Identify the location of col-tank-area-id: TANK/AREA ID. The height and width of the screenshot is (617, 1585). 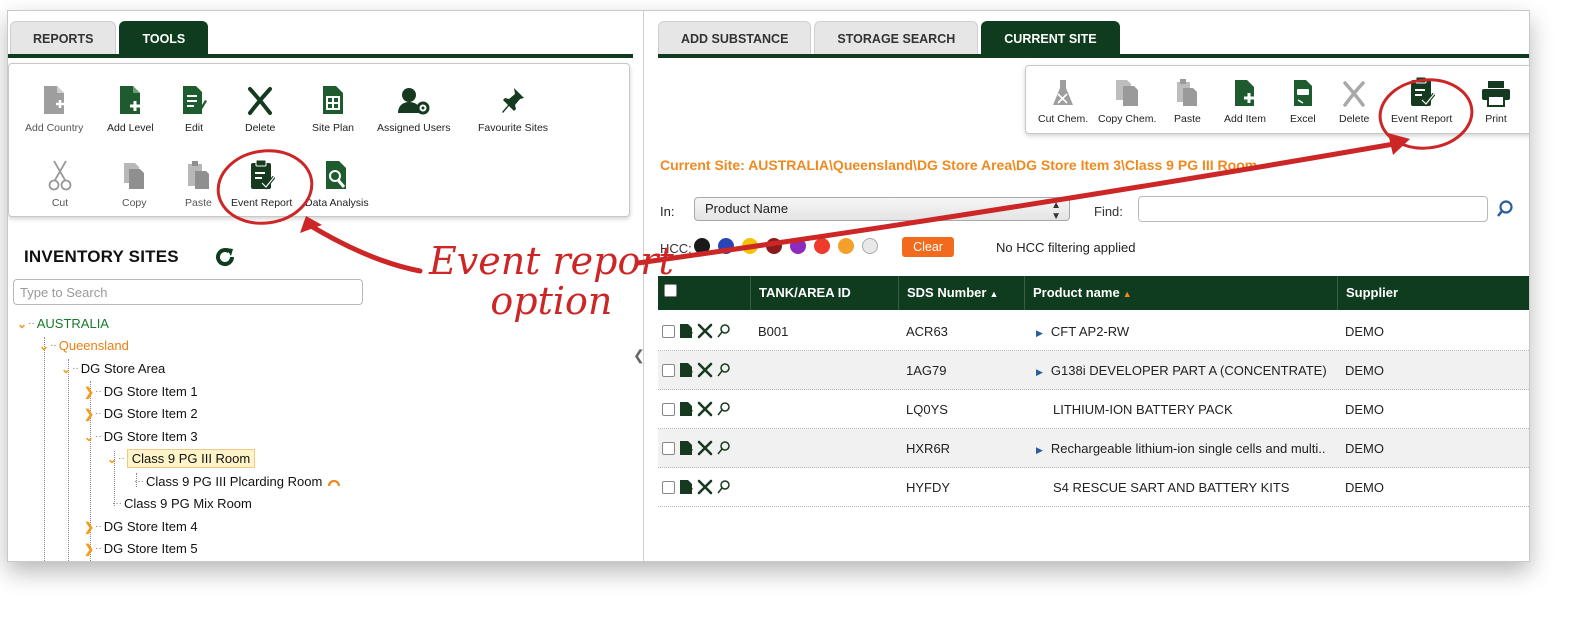
(824, 293).